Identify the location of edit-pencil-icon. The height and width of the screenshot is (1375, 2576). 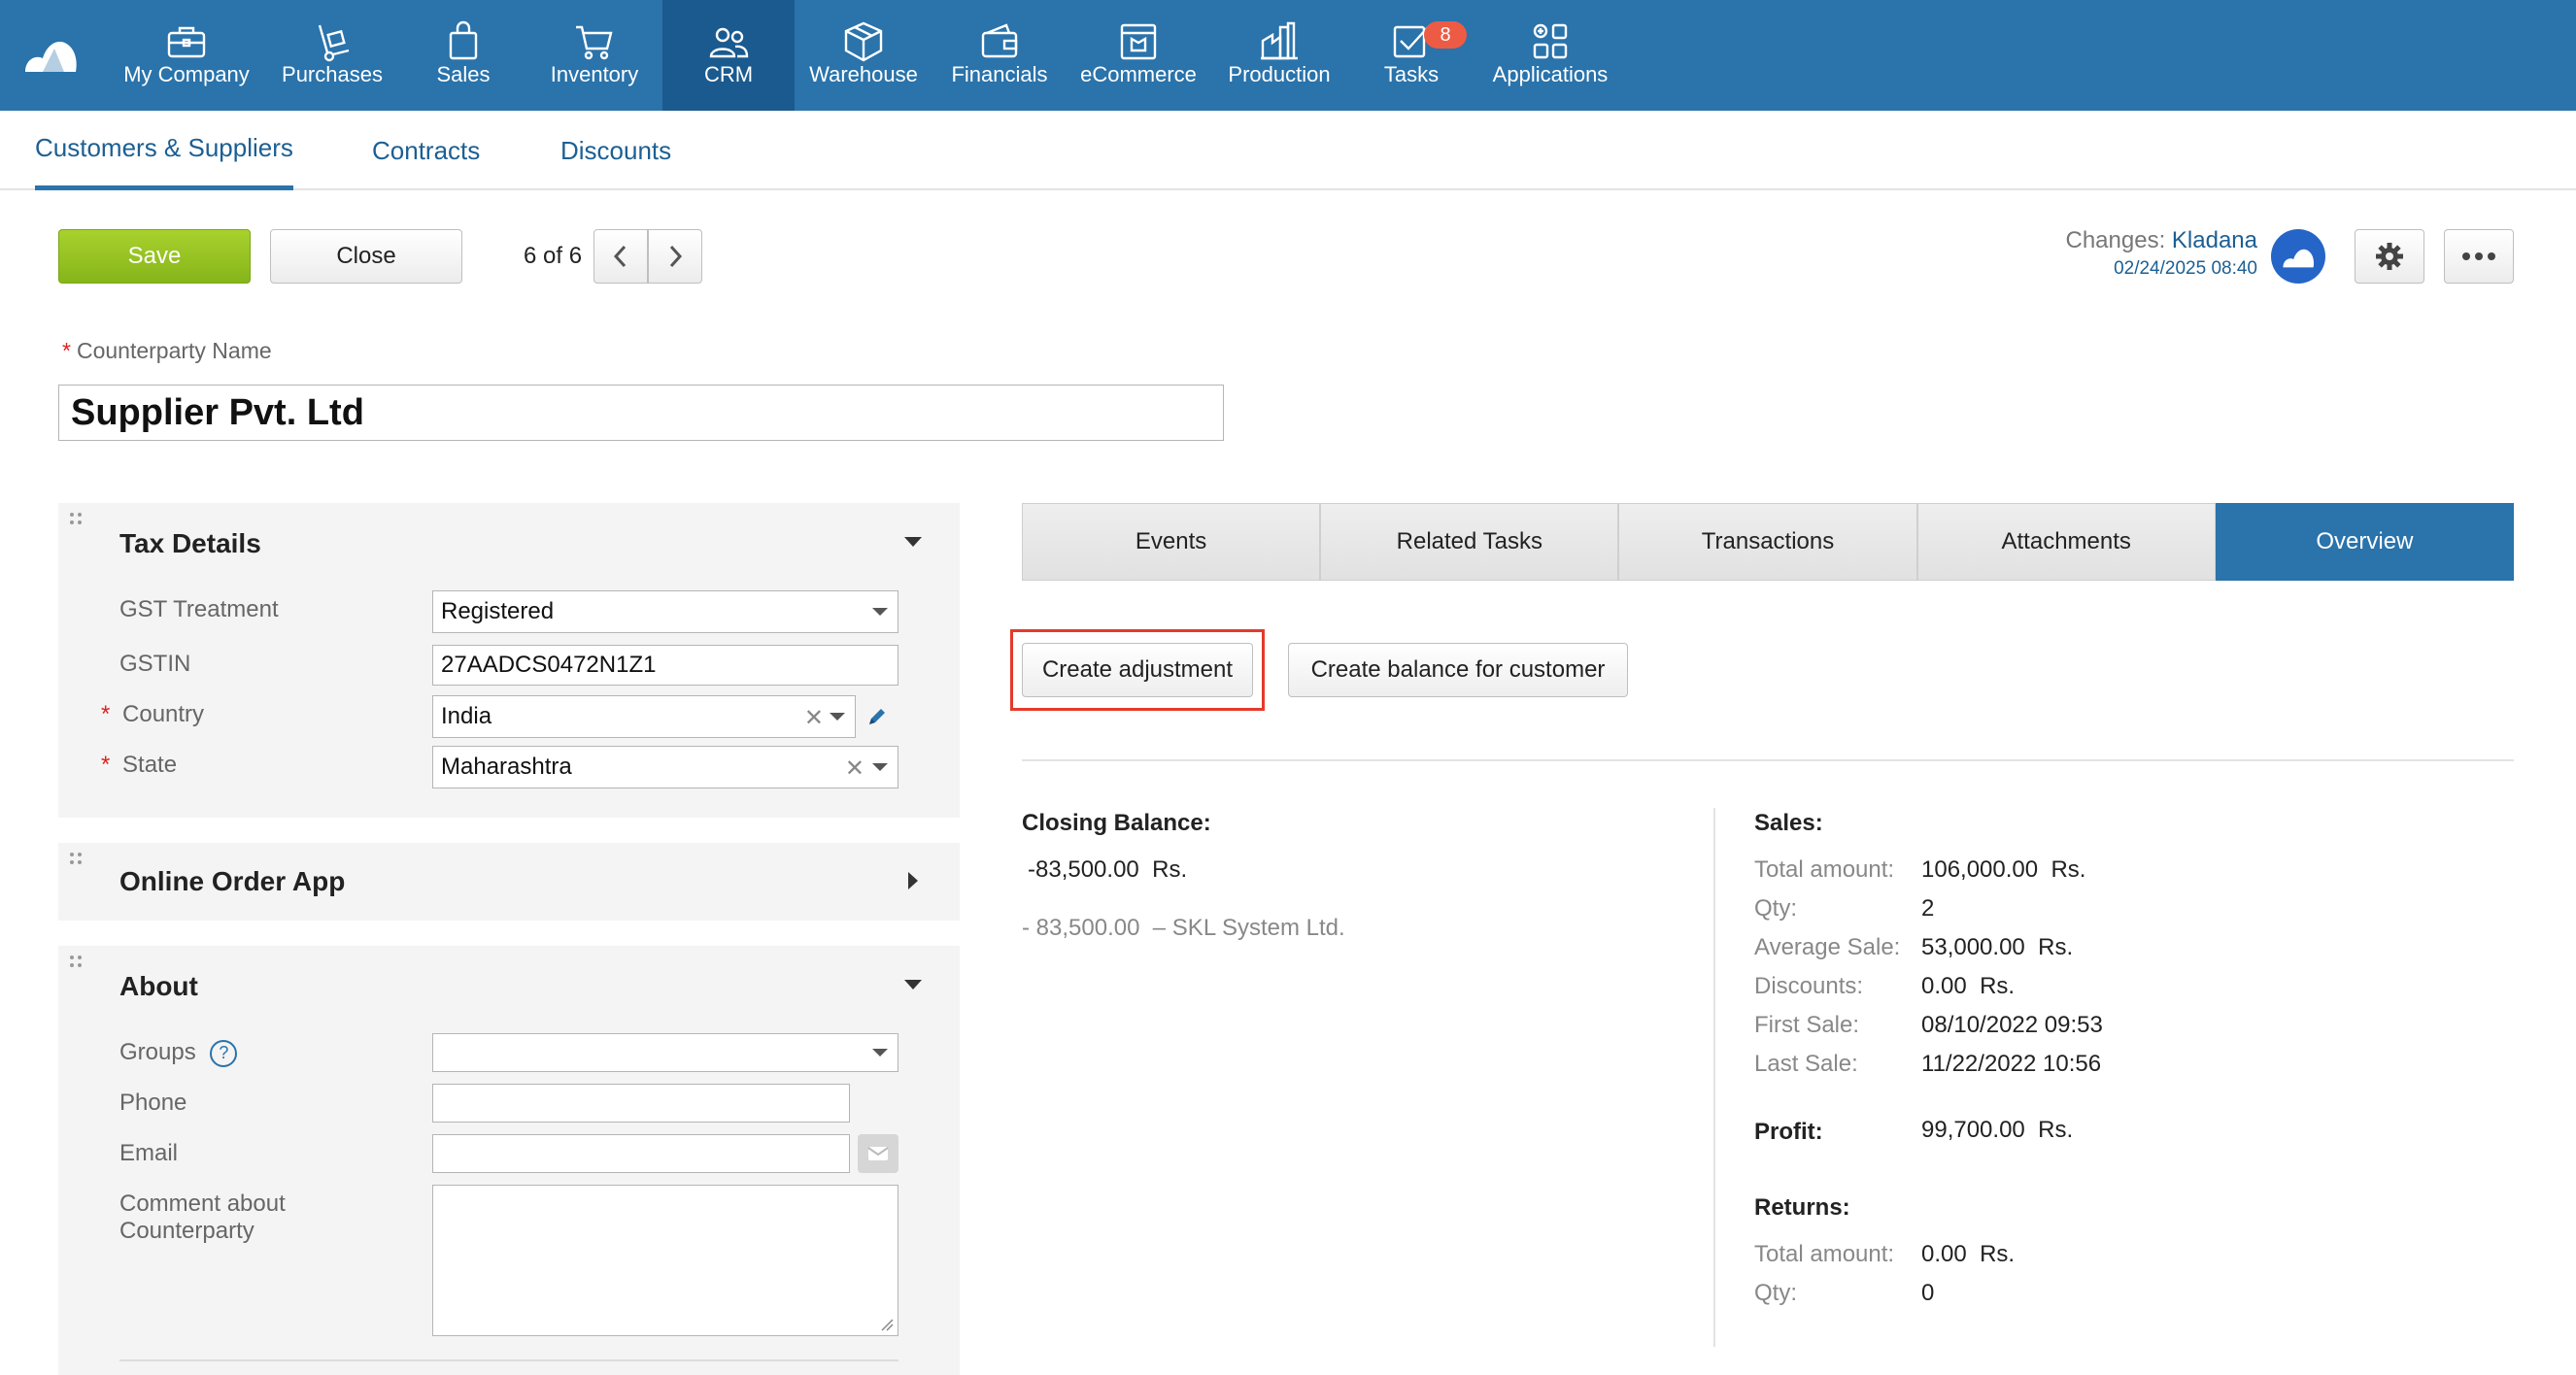
(877, 716).